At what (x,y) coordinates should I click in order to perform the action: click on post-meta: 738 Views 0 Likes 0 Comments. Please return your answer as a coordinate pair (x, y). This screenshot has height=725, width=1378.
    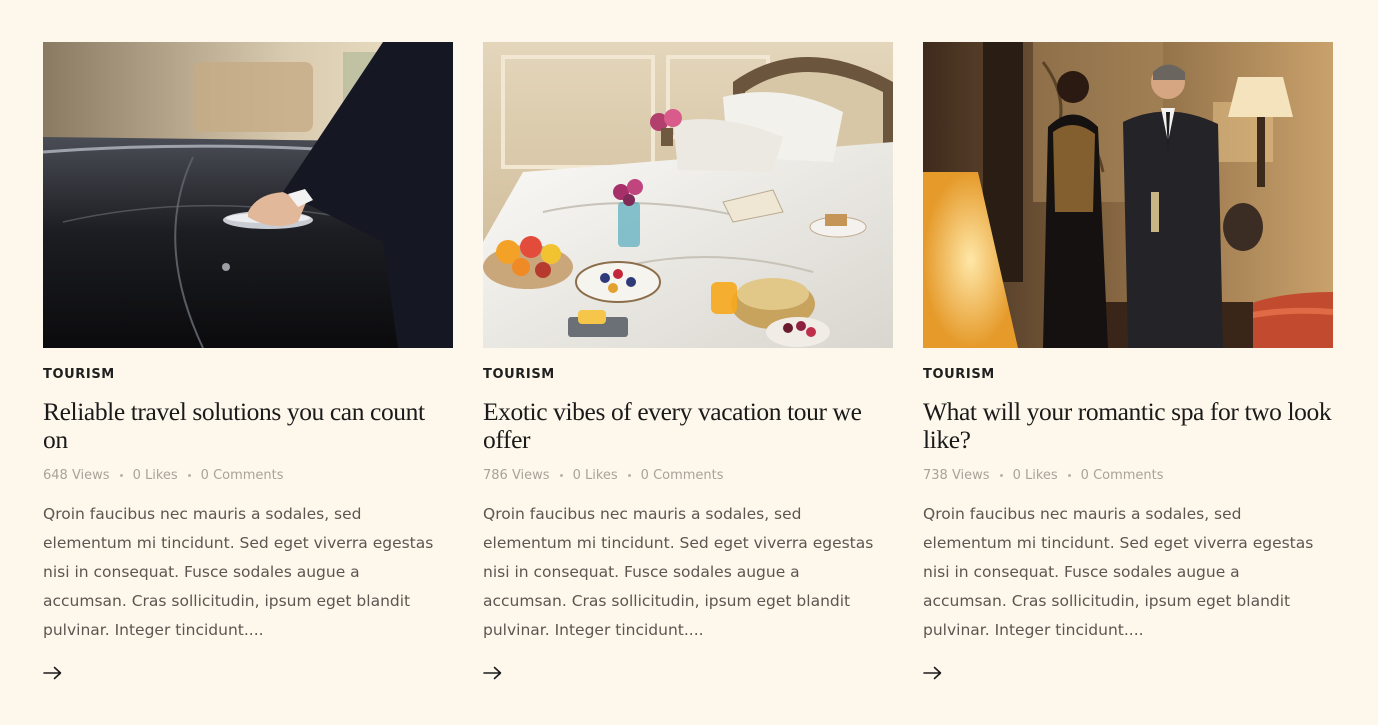
    Looking at the image, I should click on (1128, 475).